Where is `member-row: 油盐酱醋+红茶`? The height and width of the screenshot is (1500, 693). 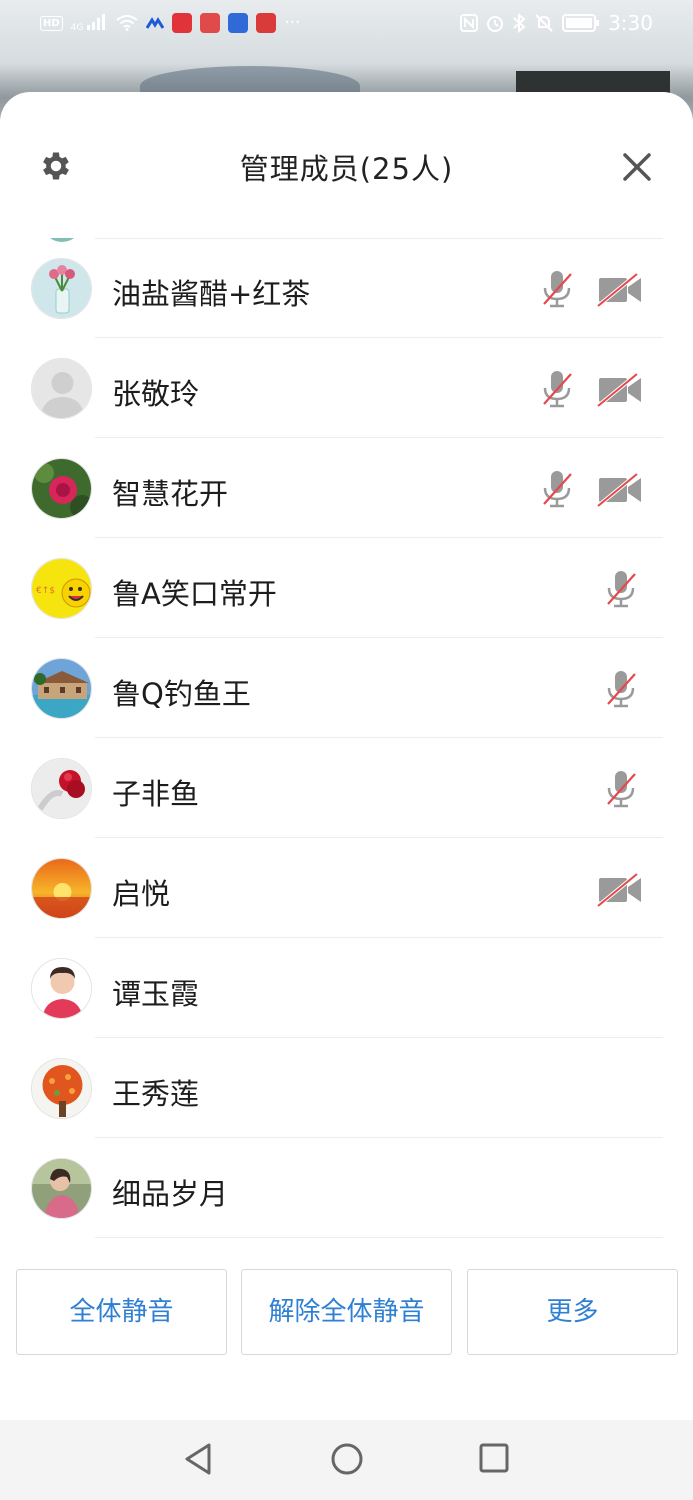
member-row: 油盐酱醋+红茶 is located at coordinates (346, 288).